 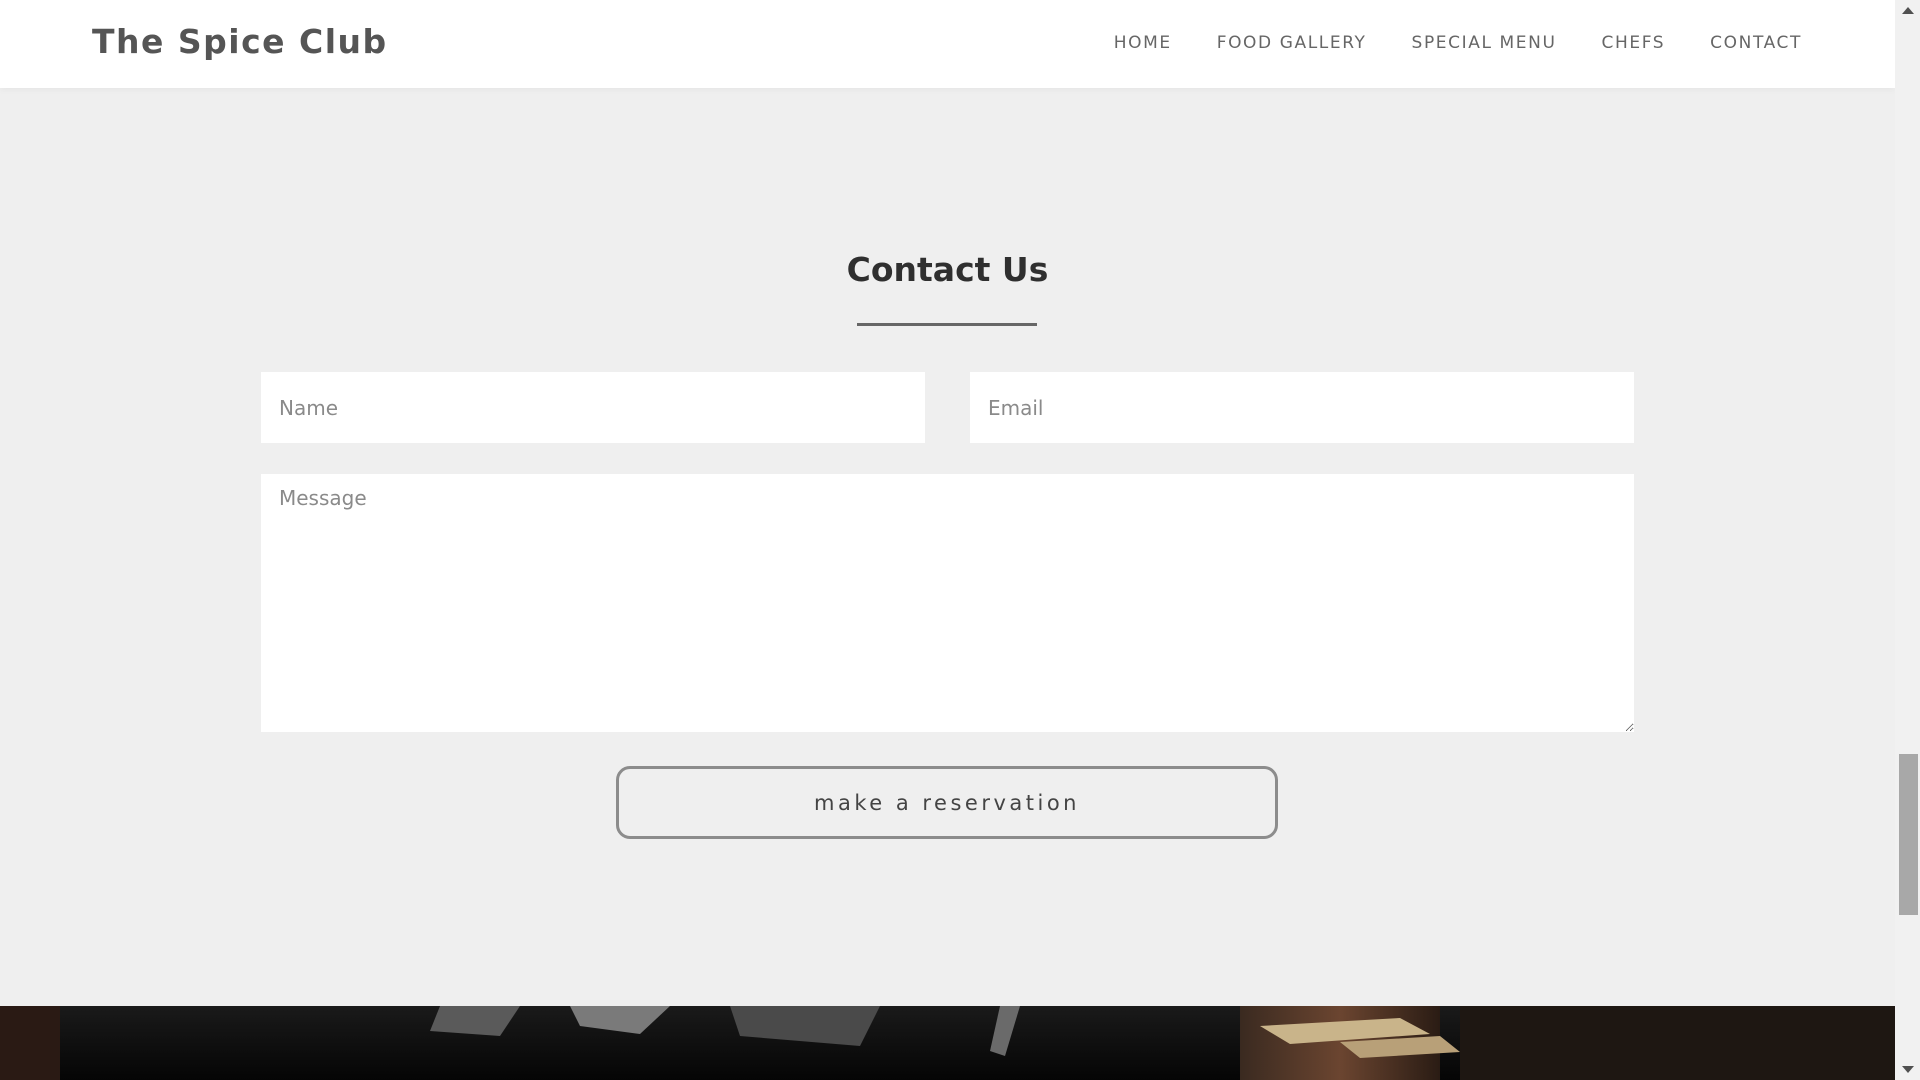 I want to click on nav-link-special-menu: SPECIAL MENU, so click(x=1484, y=43).